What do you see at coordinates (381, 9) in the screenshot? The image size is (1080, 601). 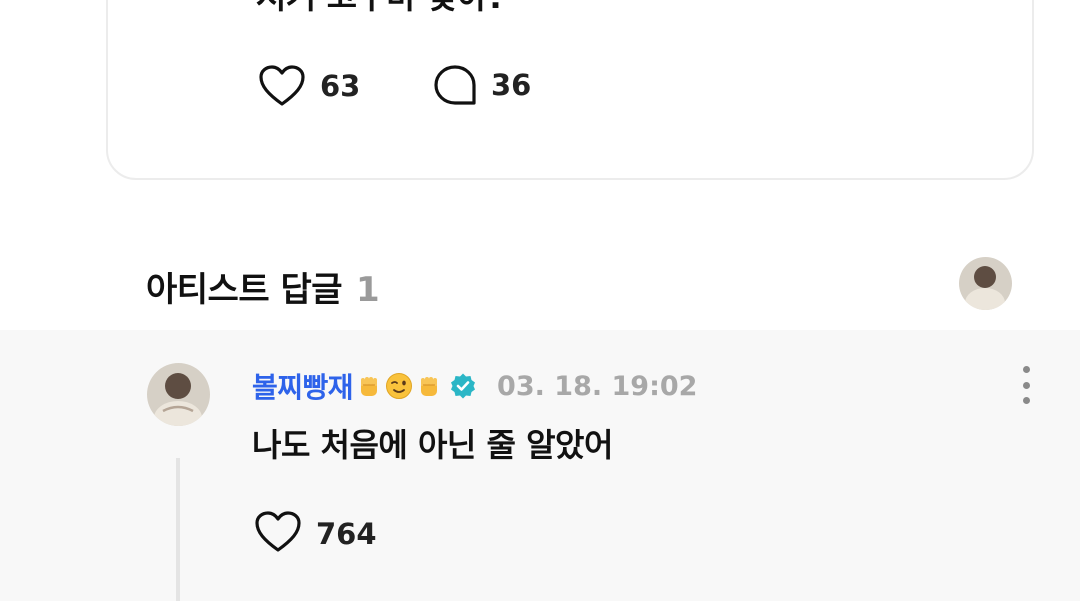 I see `post-text: 저거 고구마 맞아?` at bounding box center [381, 9].